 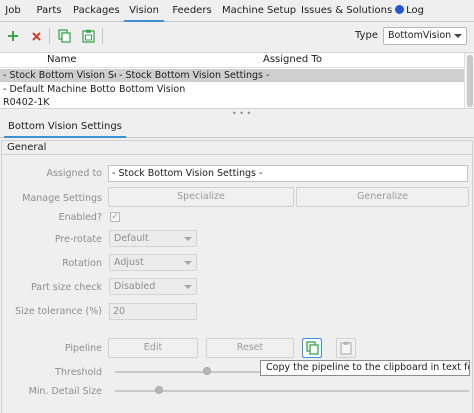 What do you see at coordinates (153, 262) in the screenshot?
I see `rotation-select: Adjust` at bounding box center [153, 262].